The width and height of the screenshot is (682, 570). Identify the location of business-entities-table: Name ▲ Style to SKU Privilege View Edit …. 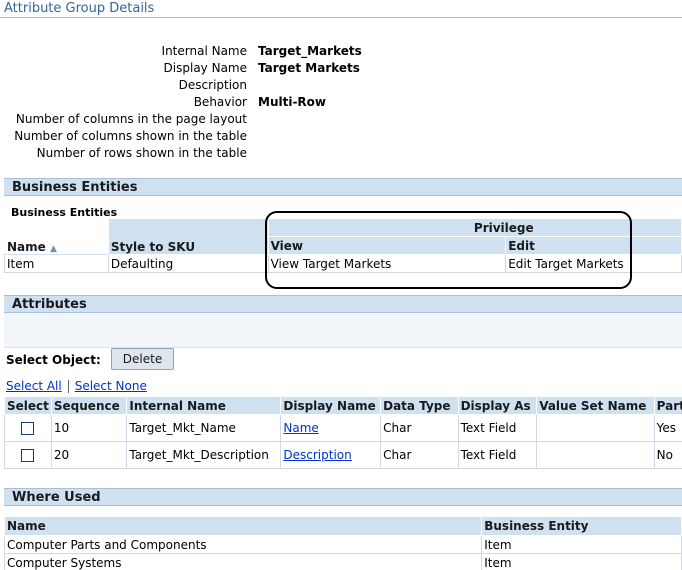
(343, 245).